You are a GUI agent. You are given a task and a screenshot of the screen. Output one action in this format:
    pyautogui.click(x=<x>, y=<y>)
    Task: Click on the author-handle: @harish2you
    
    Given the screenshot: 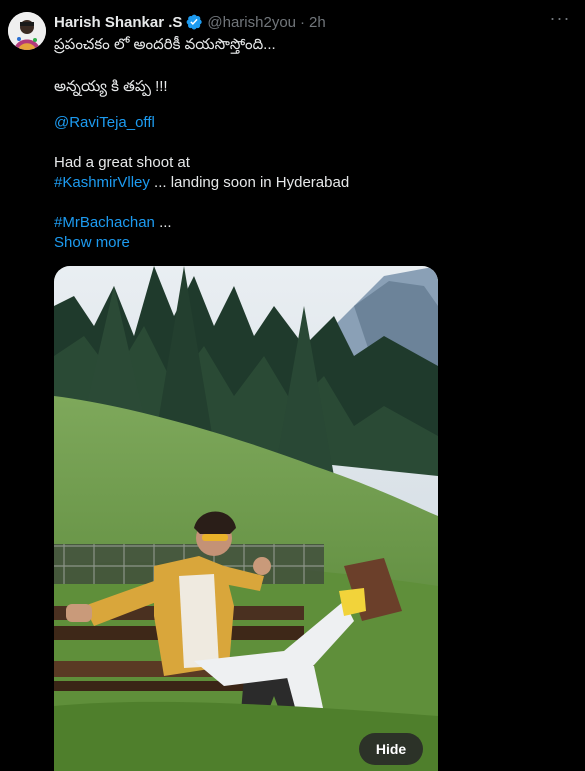 What is the action you would take?
    pyautogui.click(x=251, y=22)
    